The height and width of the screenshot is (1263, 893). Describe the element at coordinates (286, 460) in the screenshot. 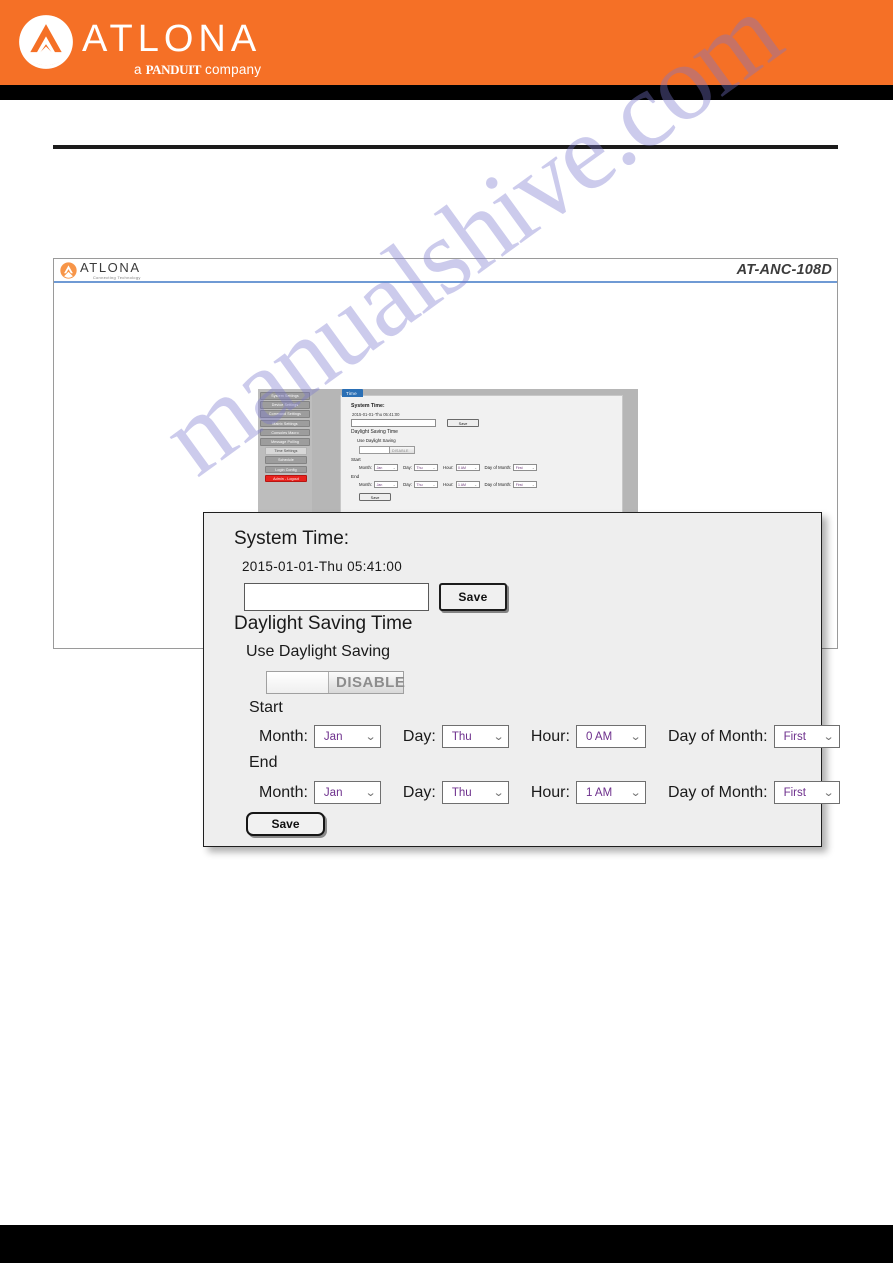

I see `sidebar-item-schedule: Schedule` at that location.